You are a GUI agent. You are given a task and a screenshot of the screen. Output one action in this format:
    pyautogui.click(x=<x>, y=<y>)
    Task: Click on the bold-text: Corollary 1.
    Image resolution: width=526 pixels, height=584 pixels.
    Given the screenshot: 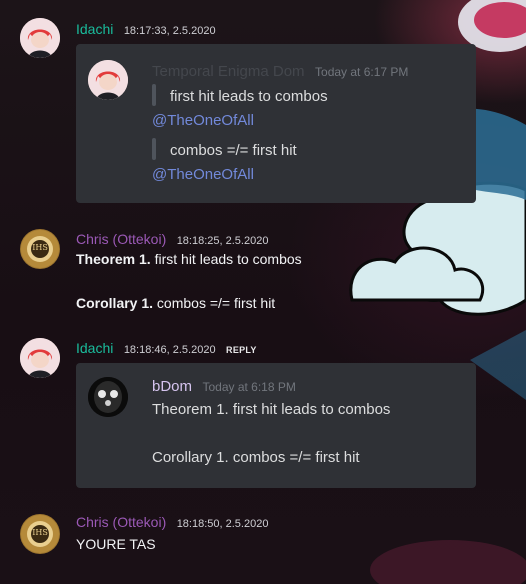 What is the action you would take?
    pyautogui.click(x=115, y=303)
    